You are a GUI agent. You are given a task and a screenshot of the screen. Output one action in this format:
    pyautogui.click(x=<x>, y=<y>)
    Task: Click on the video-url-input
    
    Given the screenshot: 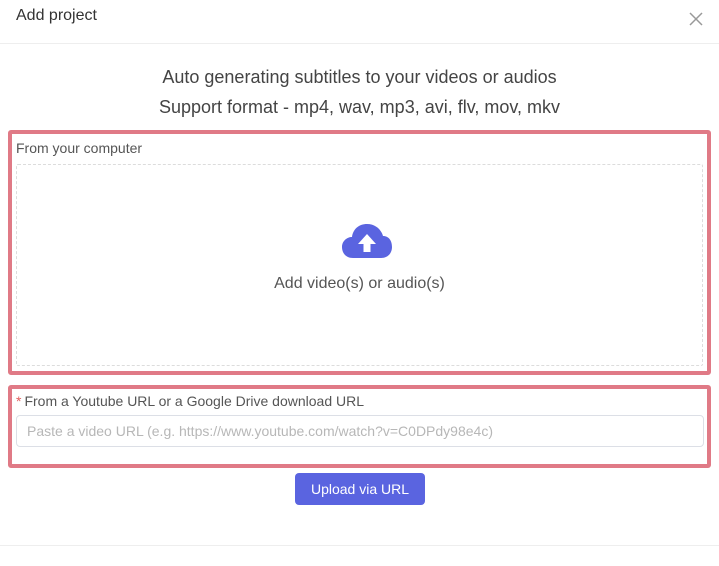 What is the action you would take?
    pyautogui.click(x=360, y=431)
    